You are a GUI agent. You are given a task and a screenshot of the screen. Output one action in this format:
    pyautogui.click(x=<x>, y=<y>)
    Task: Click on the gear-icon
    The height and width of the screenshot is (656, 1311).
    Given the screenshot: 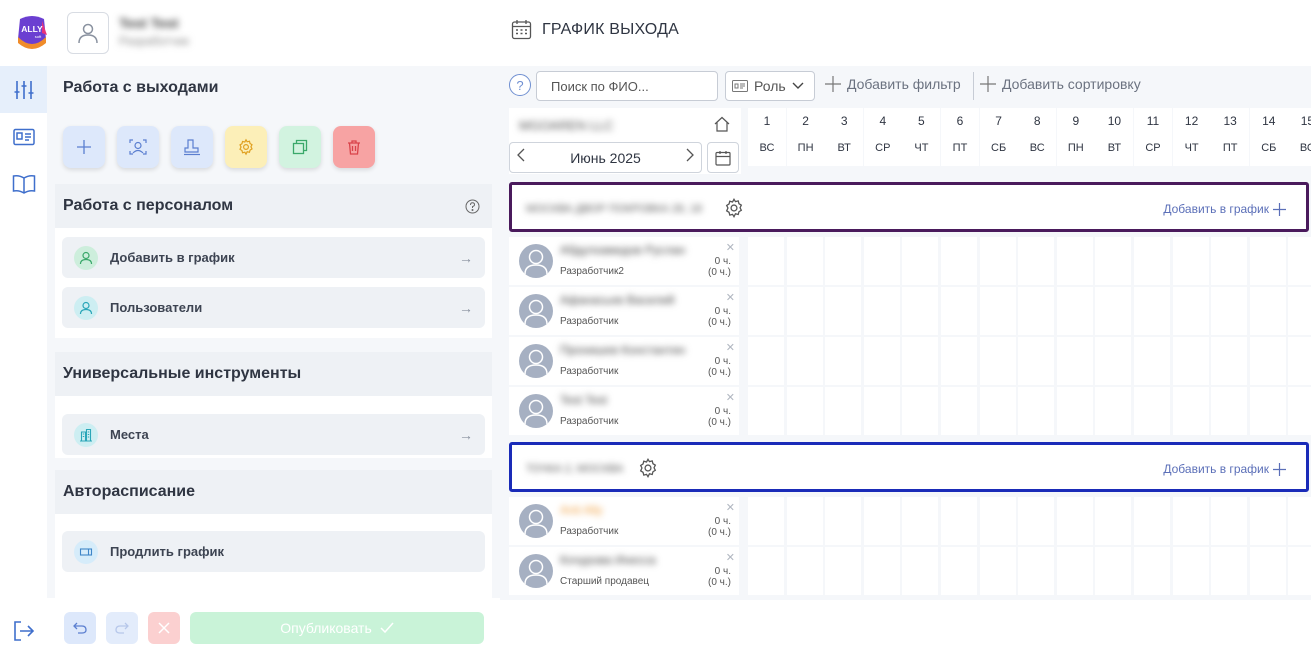 What is the action you would take?
    pyautogui.click(x=648, y=468)
    